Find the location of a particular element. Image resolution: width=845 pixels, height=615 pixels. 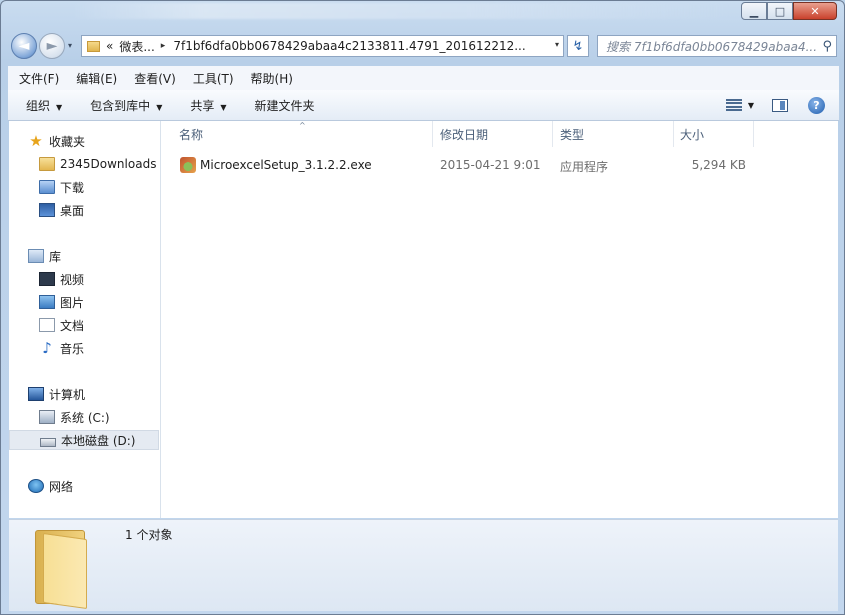

sidebar-item-label: 视频 is located at coordinates (72, 279).